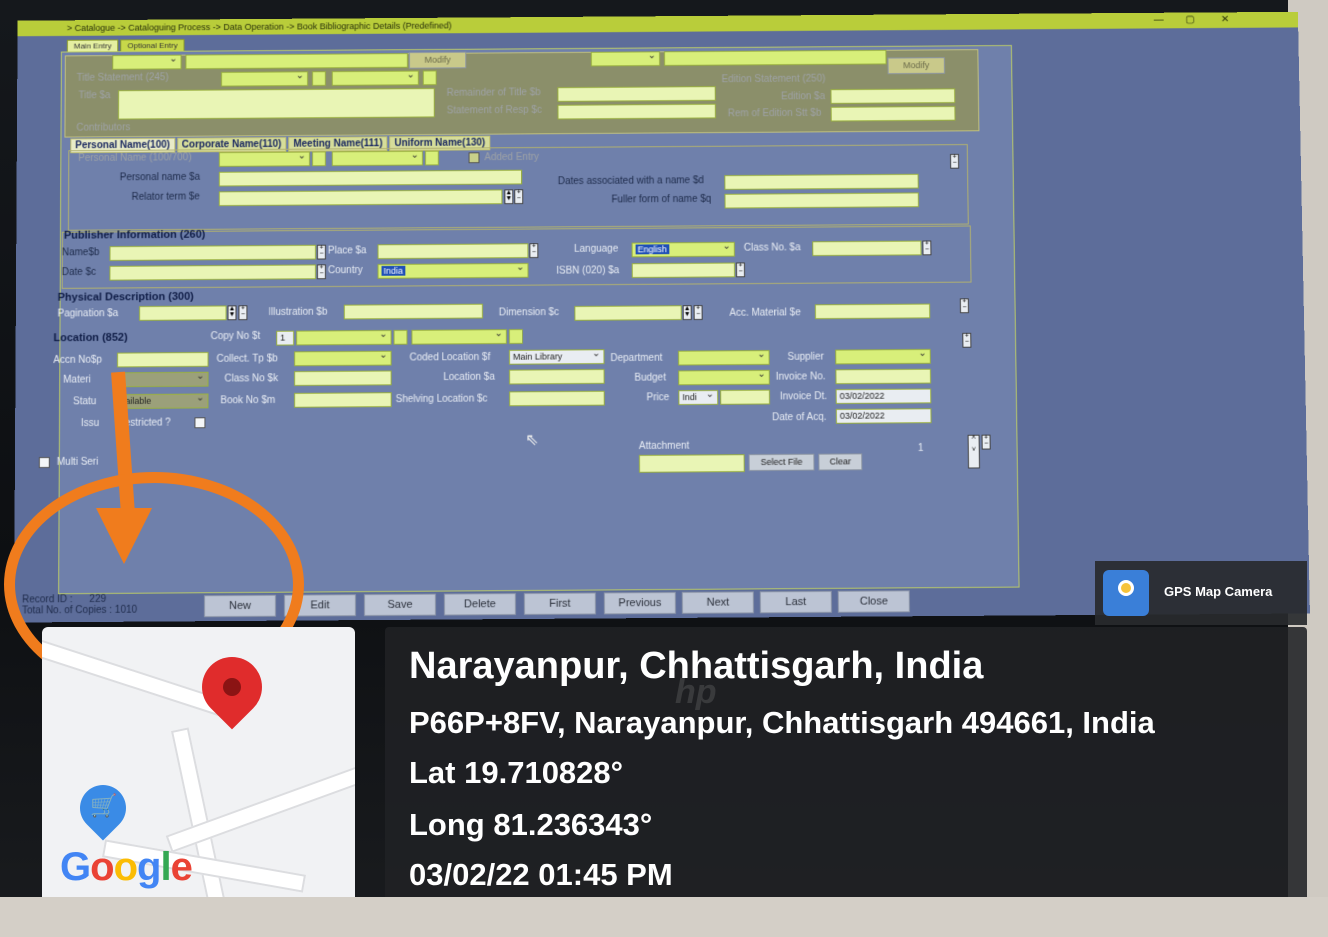 The image size is (1328, 937). Describe the element at coordinates (343, 400) in the screenshot. I see `bookno-field` at that location.